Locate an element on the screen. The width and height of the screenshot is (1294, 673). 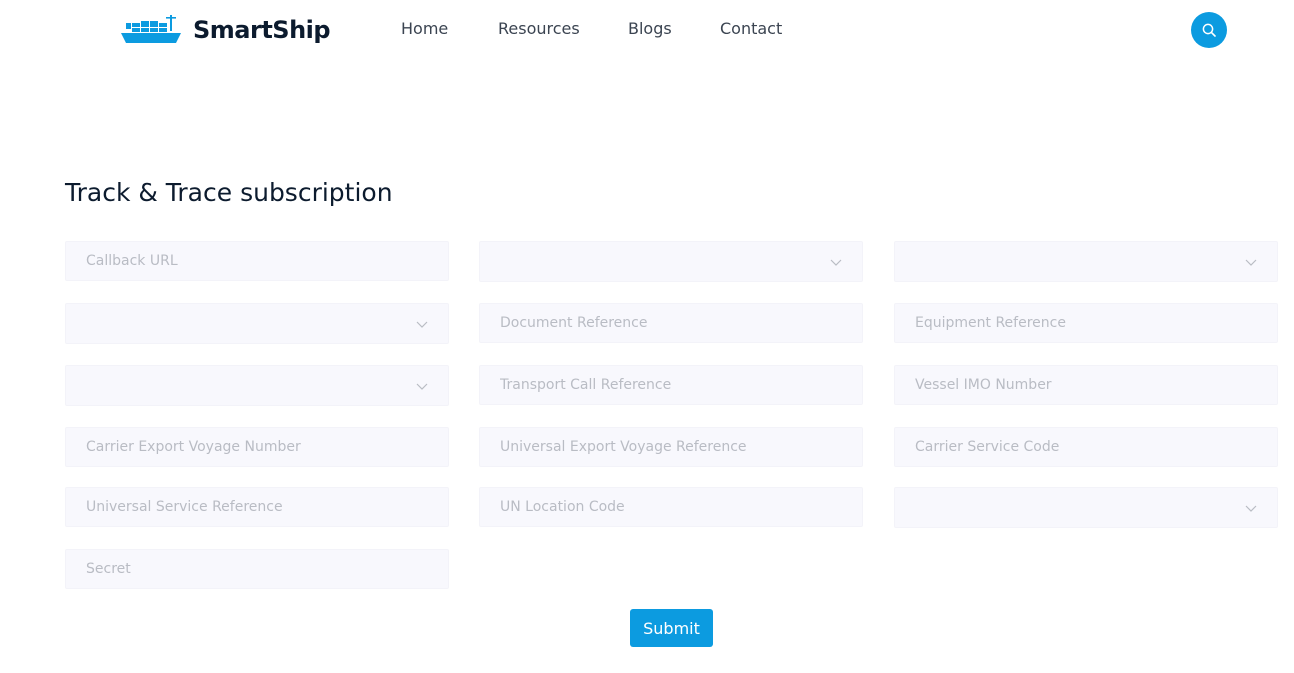
carrier-service-code-field is located at coordinates (1086, 447).